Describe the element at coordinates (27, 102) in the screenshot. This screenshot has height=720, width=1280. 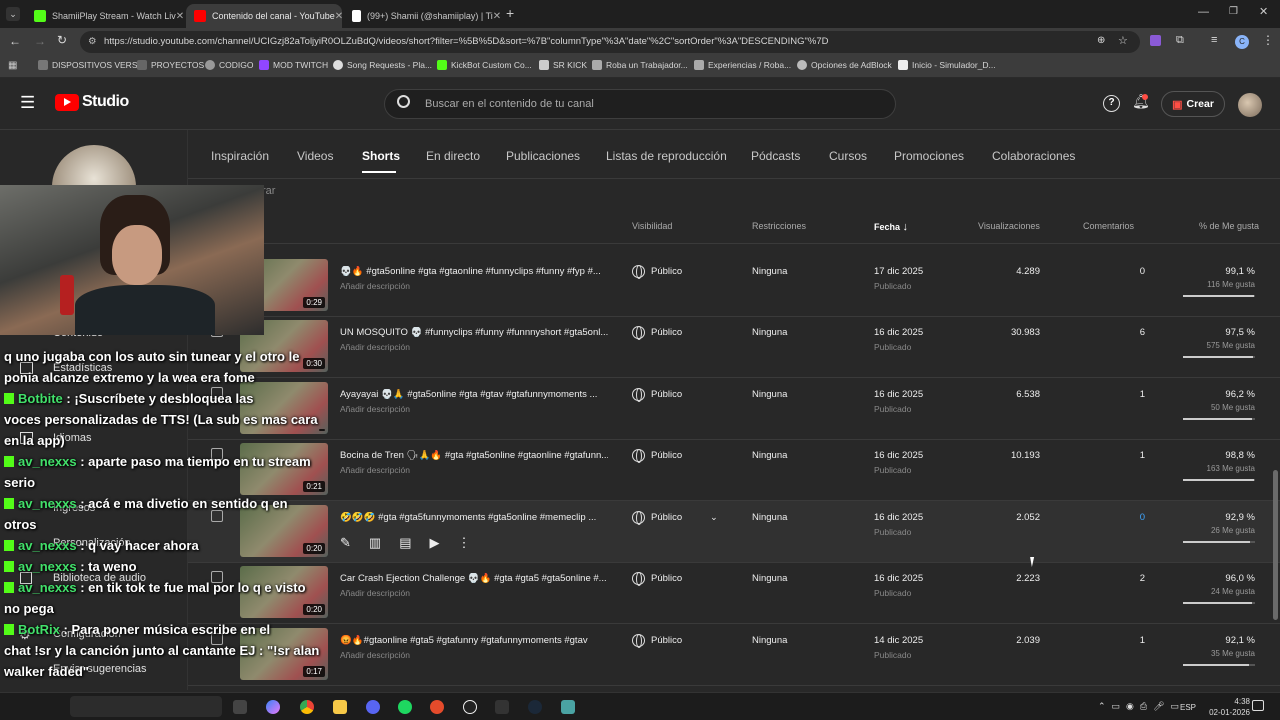
I see `hamburger-menu-icon: ☰` at that location.